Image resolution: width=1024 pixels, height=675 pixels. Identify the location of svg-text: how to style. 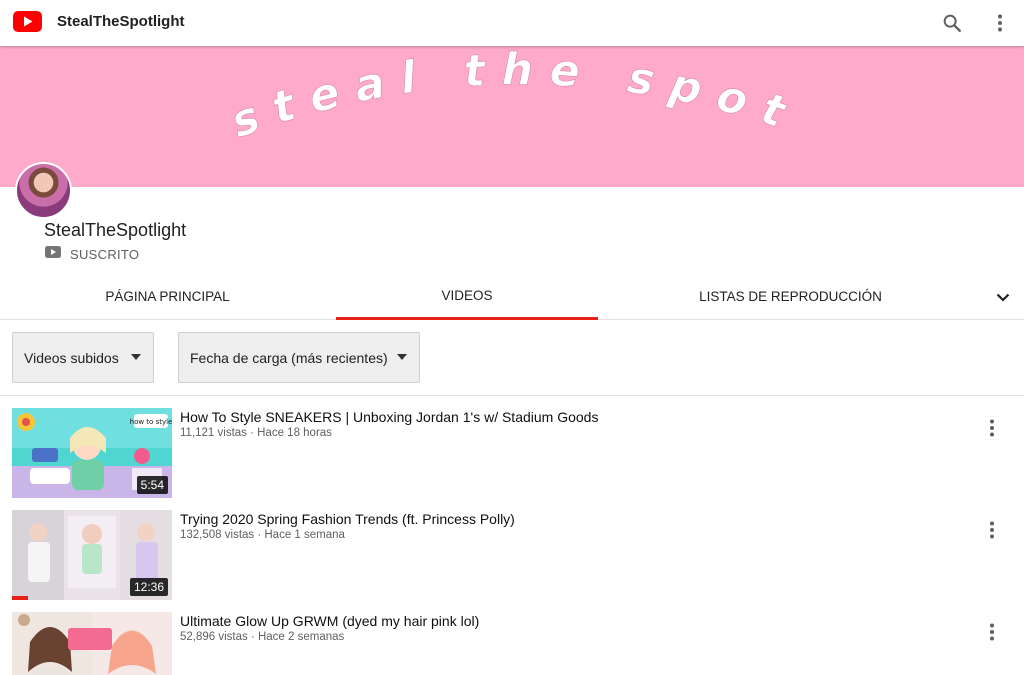
(151, 422).